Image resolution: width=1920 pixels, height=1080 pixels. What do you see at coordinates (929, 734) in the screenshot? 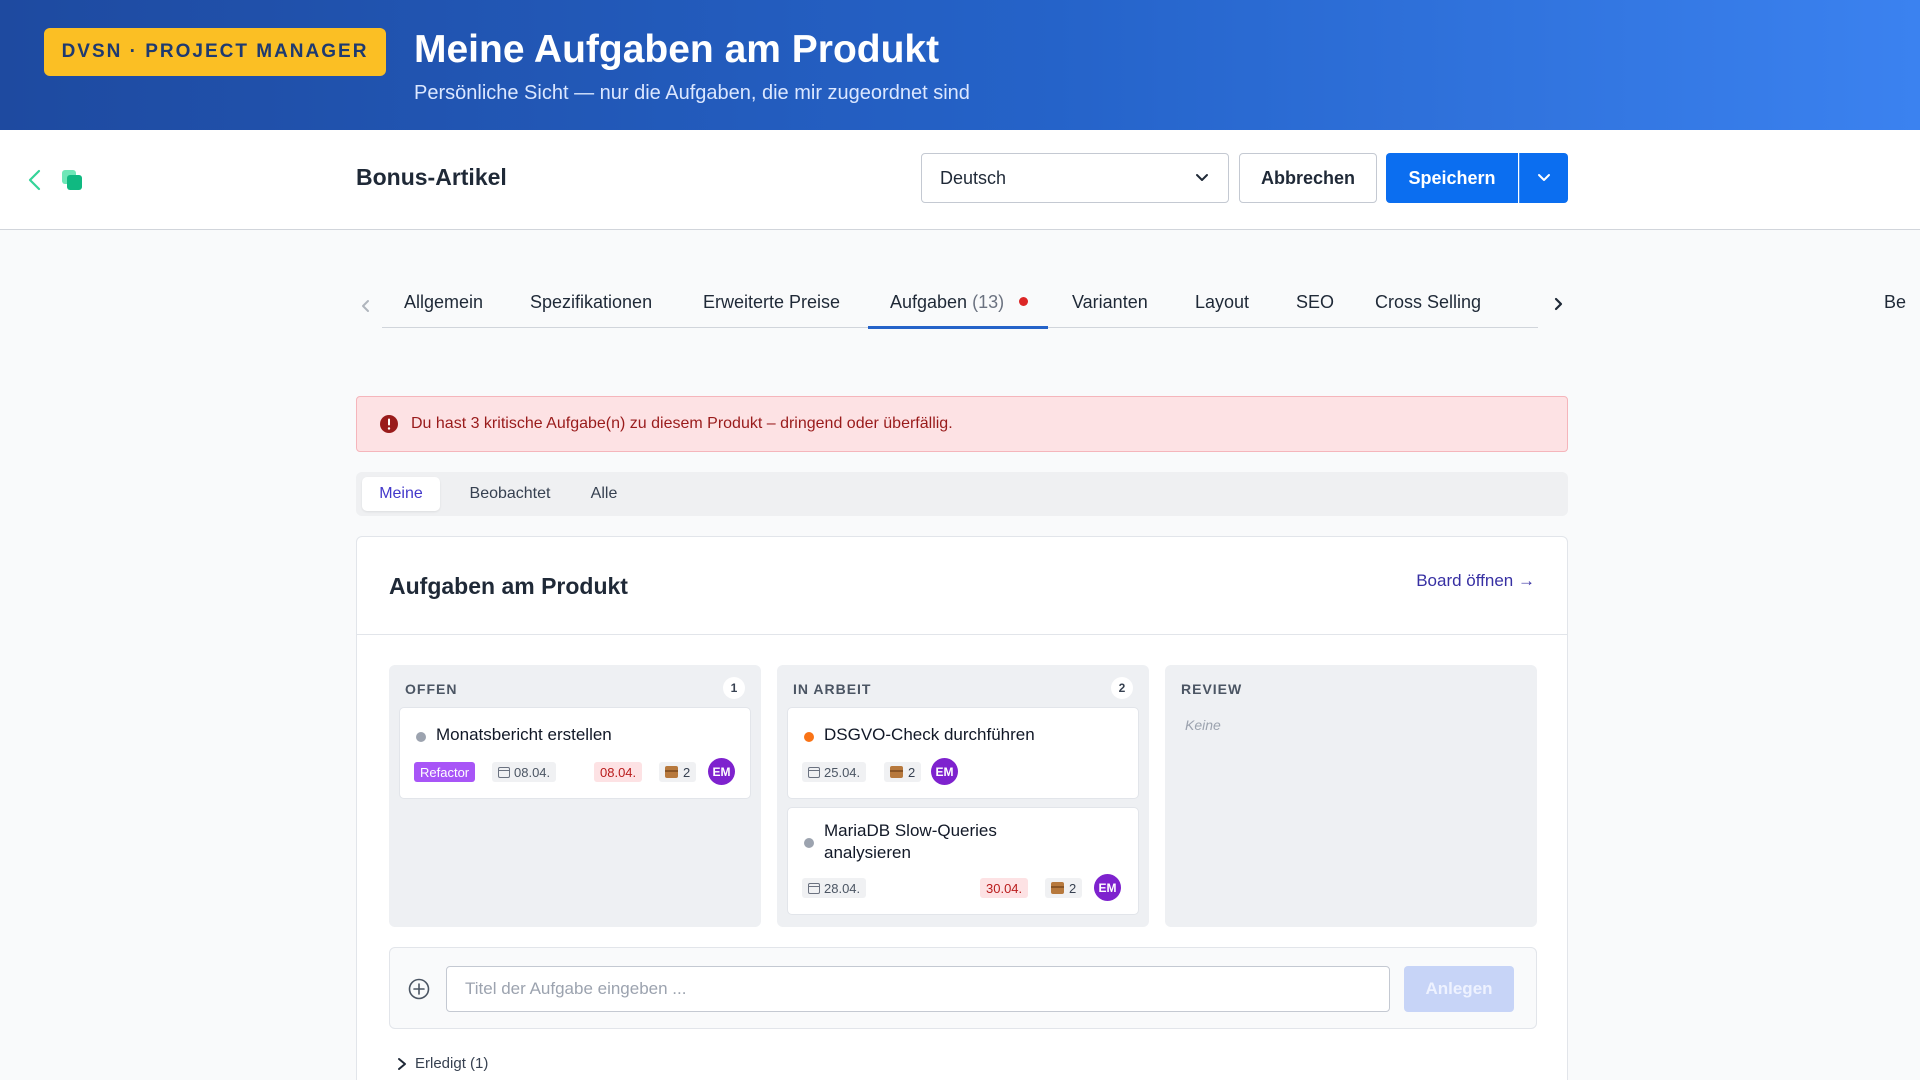
I see `task-title: DSGVO-Check durchführen` at bounding box center [929, 734].